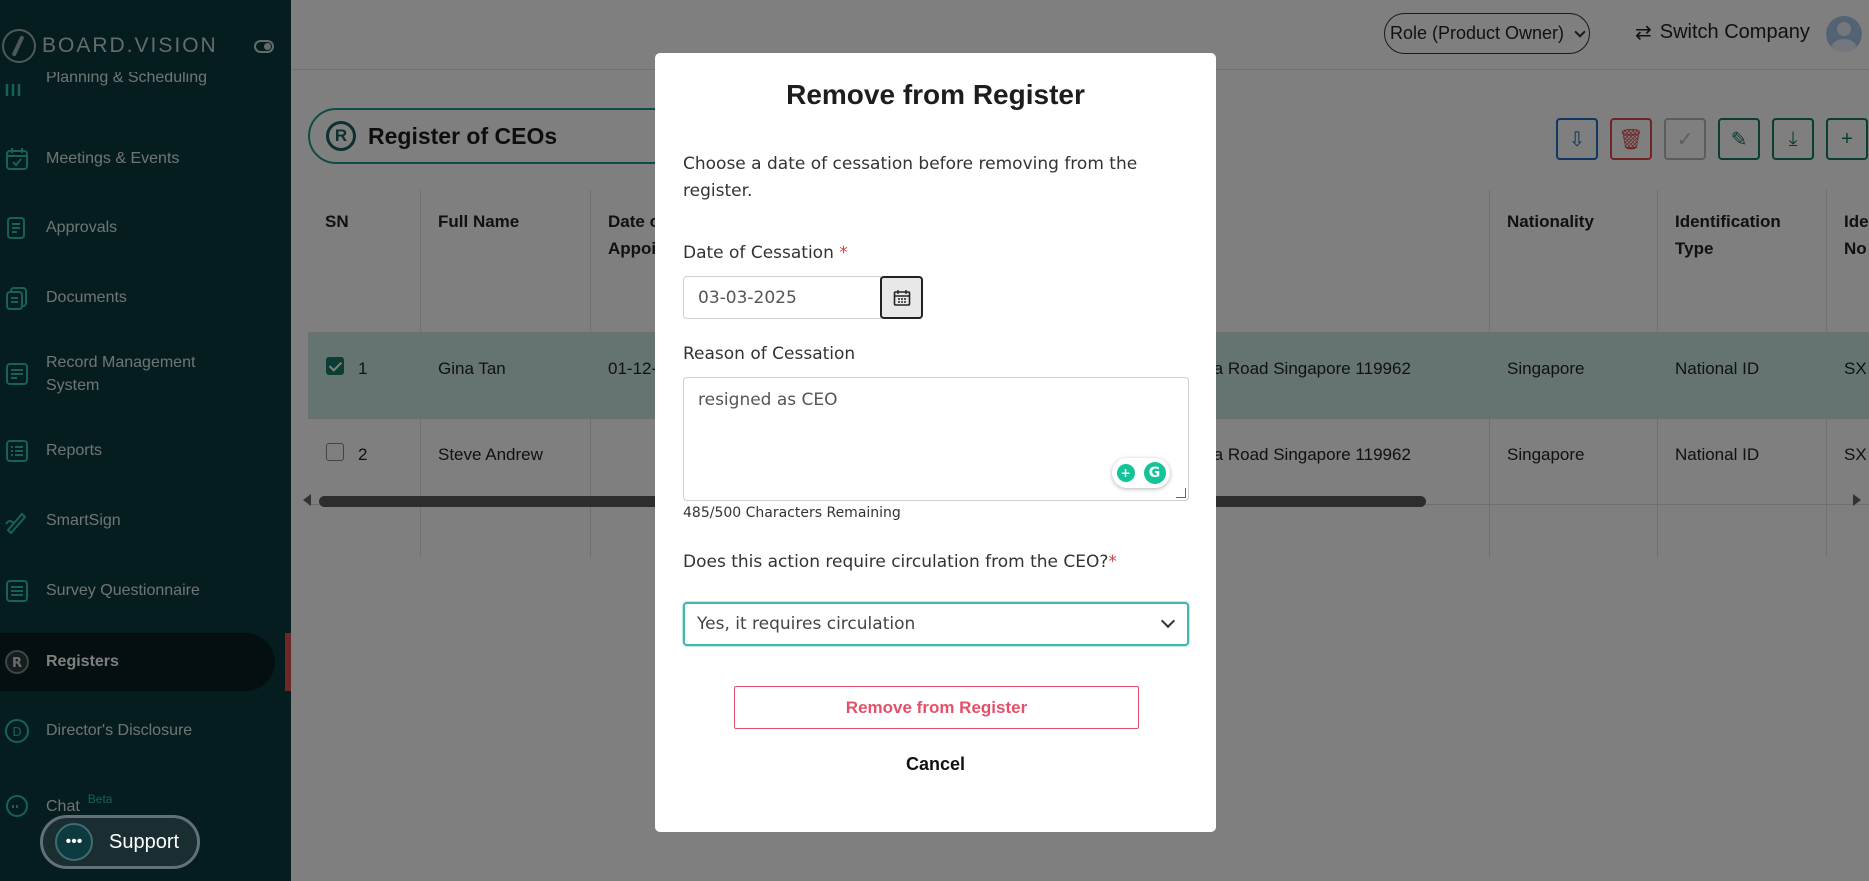  Describe the element at coordinates (792, 513) in the screenshot. I see `characters-remaining: 485/500 Characters Remaining` at that location.